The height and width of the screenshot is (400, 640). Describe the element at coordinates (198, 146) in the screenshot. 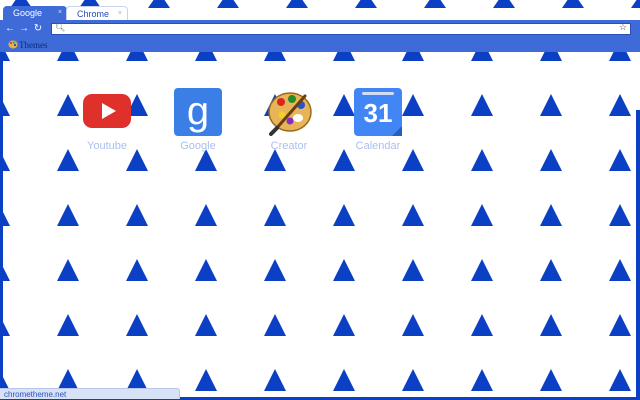

I see `app-label: Google` at that location.